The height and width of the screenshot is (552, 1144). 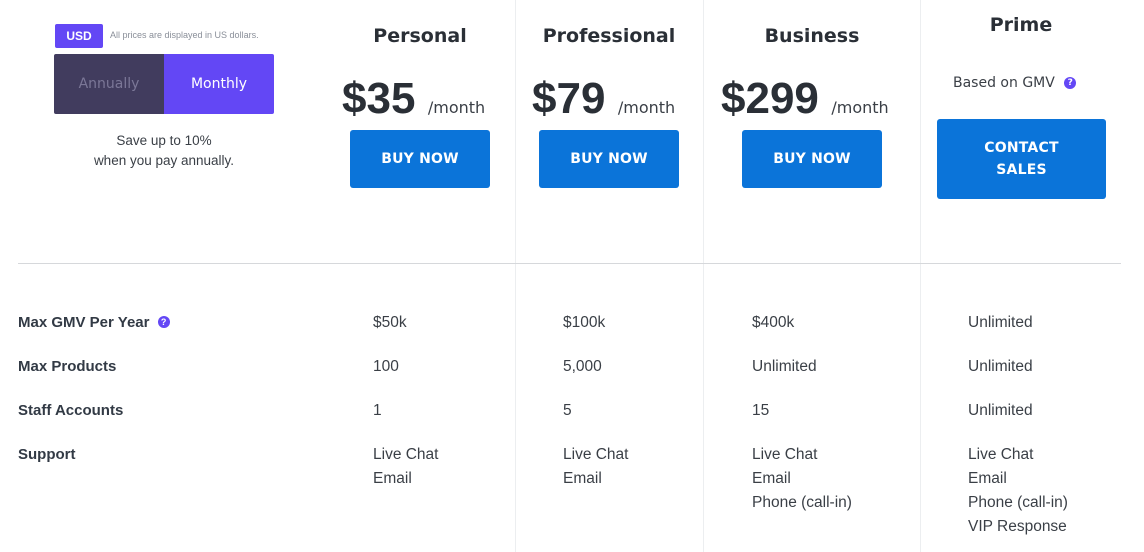 What do you see at coordinates (584, 322) in the screenshot?
I see `table-cell: $100k` at bounding box center [584, 322].